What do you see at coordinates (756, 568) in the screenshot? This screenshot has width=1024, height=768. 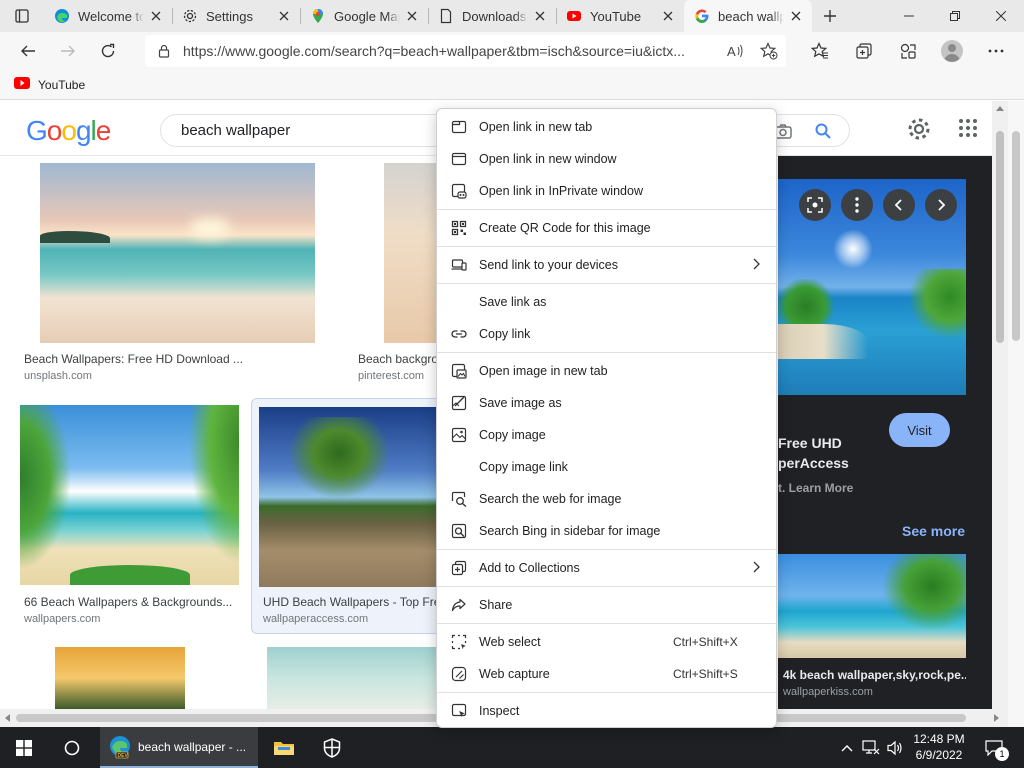 I see `chevron-right-icon` at bounding box center [756, 568].